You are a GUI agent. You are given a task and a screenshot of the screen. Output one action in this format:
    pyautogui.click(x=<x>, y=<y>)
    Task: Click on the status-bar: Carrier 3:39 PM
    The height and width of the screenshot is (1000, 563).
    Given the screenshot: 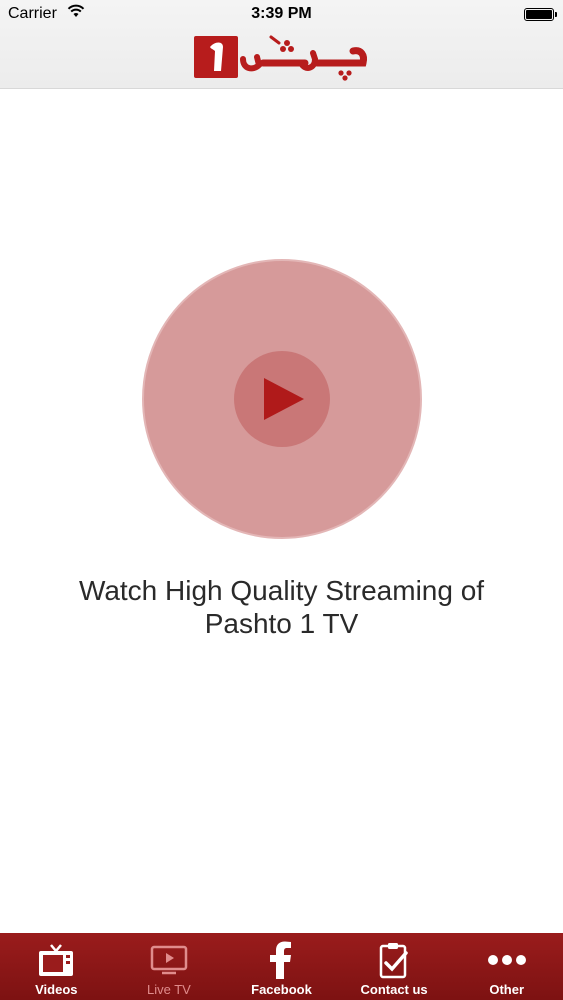 What is the action you would take?
    pyautogui.click(x=281, y=15)
    